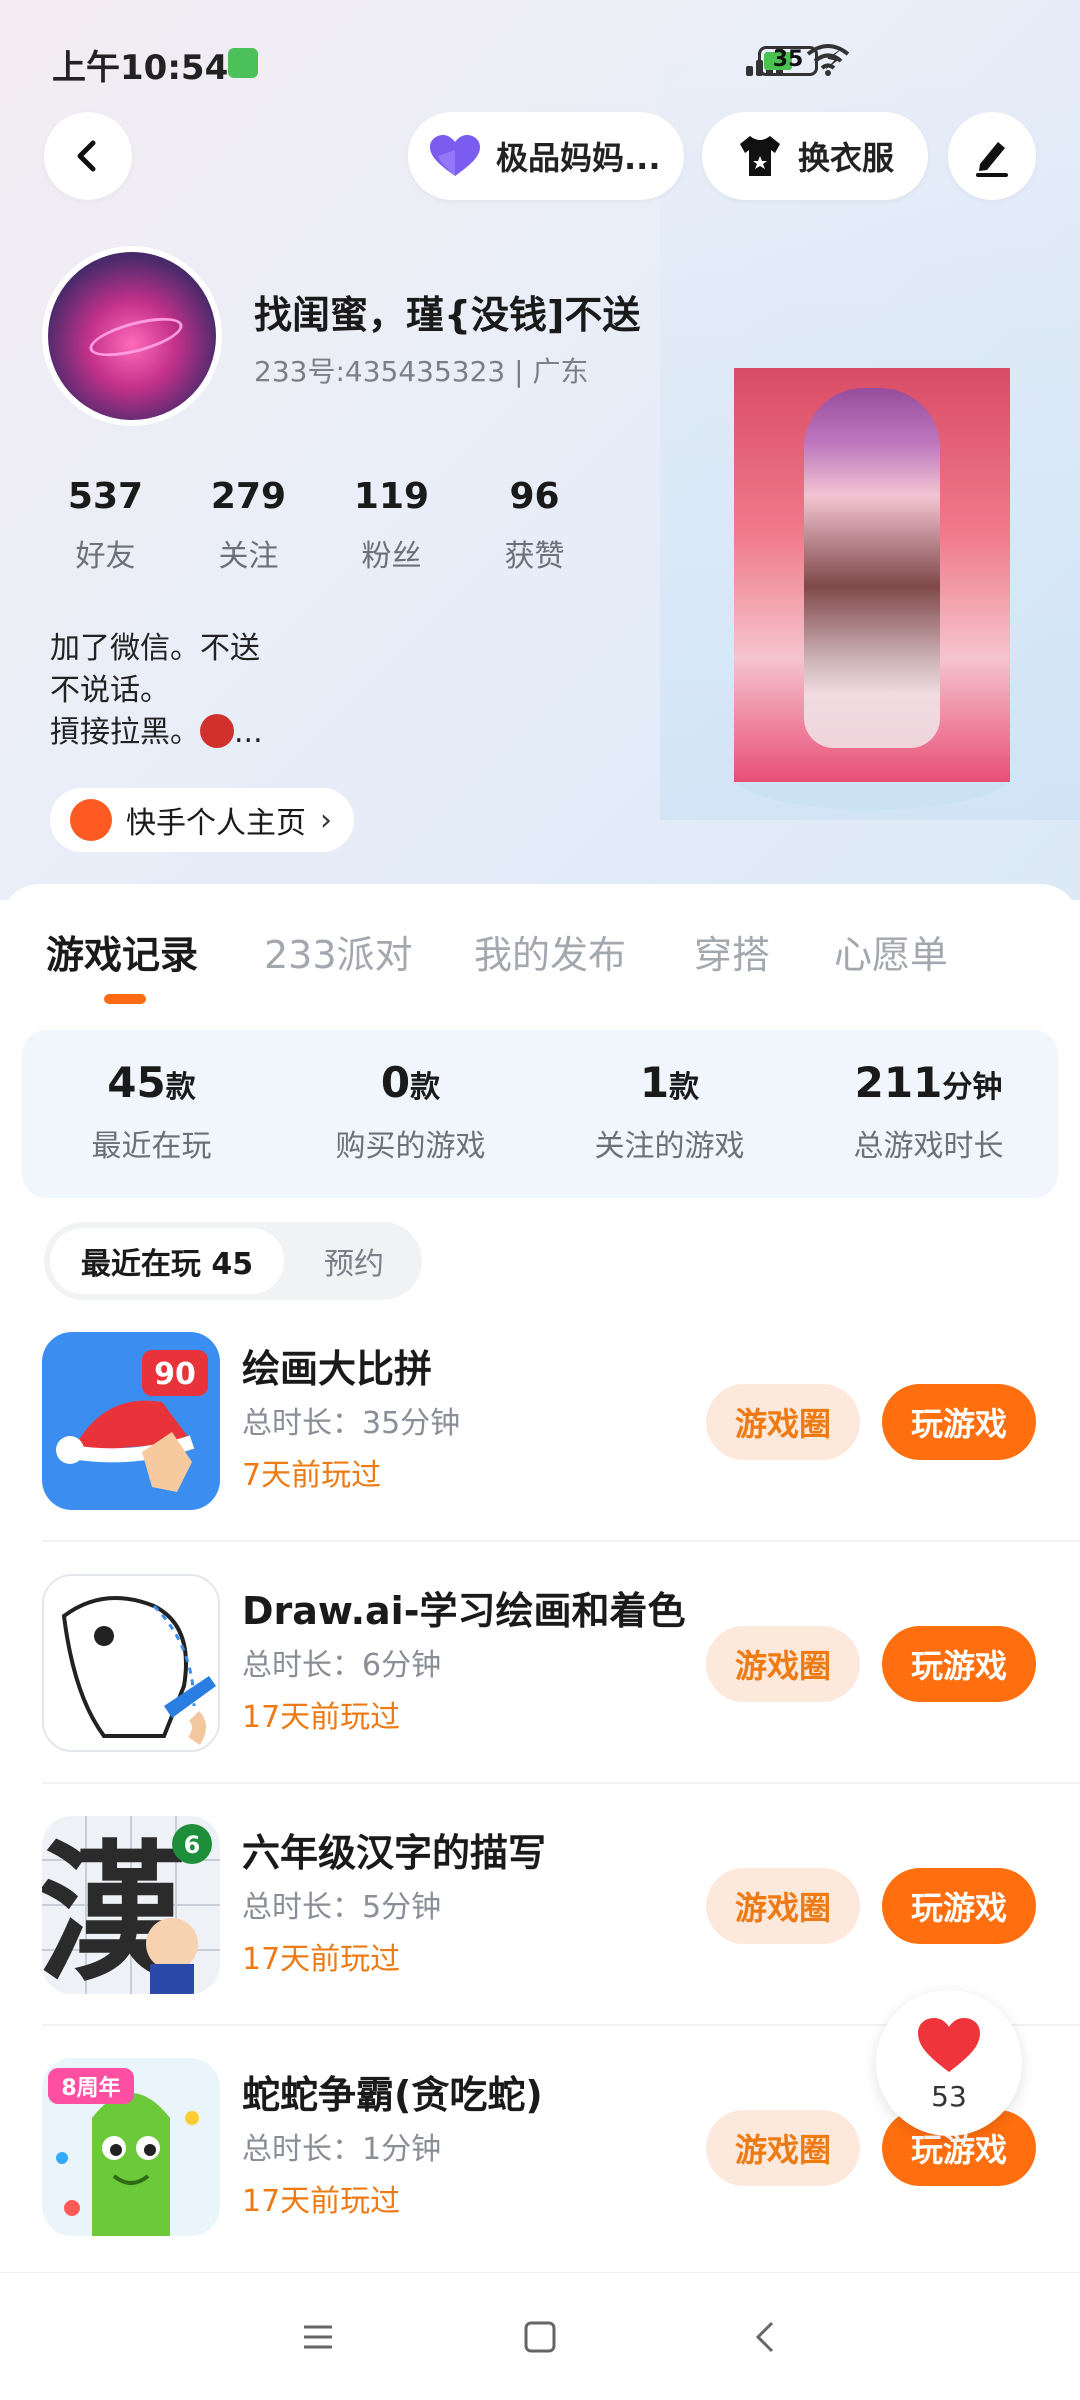  I want to click on notification-app-icon, so click(243, 63).